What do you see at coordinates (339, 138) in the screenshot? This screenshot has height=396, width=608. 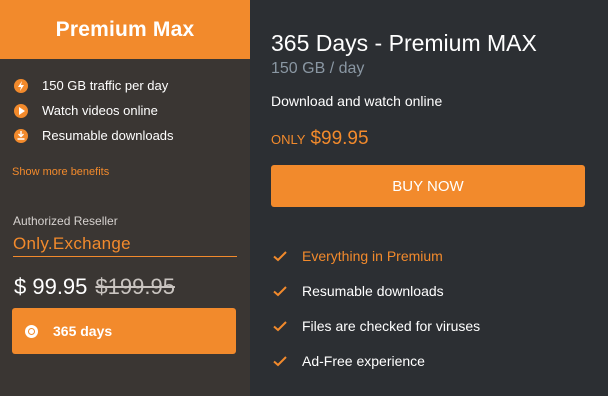 I see `only-price-value: $99.95` at bounding box center [339, 138].